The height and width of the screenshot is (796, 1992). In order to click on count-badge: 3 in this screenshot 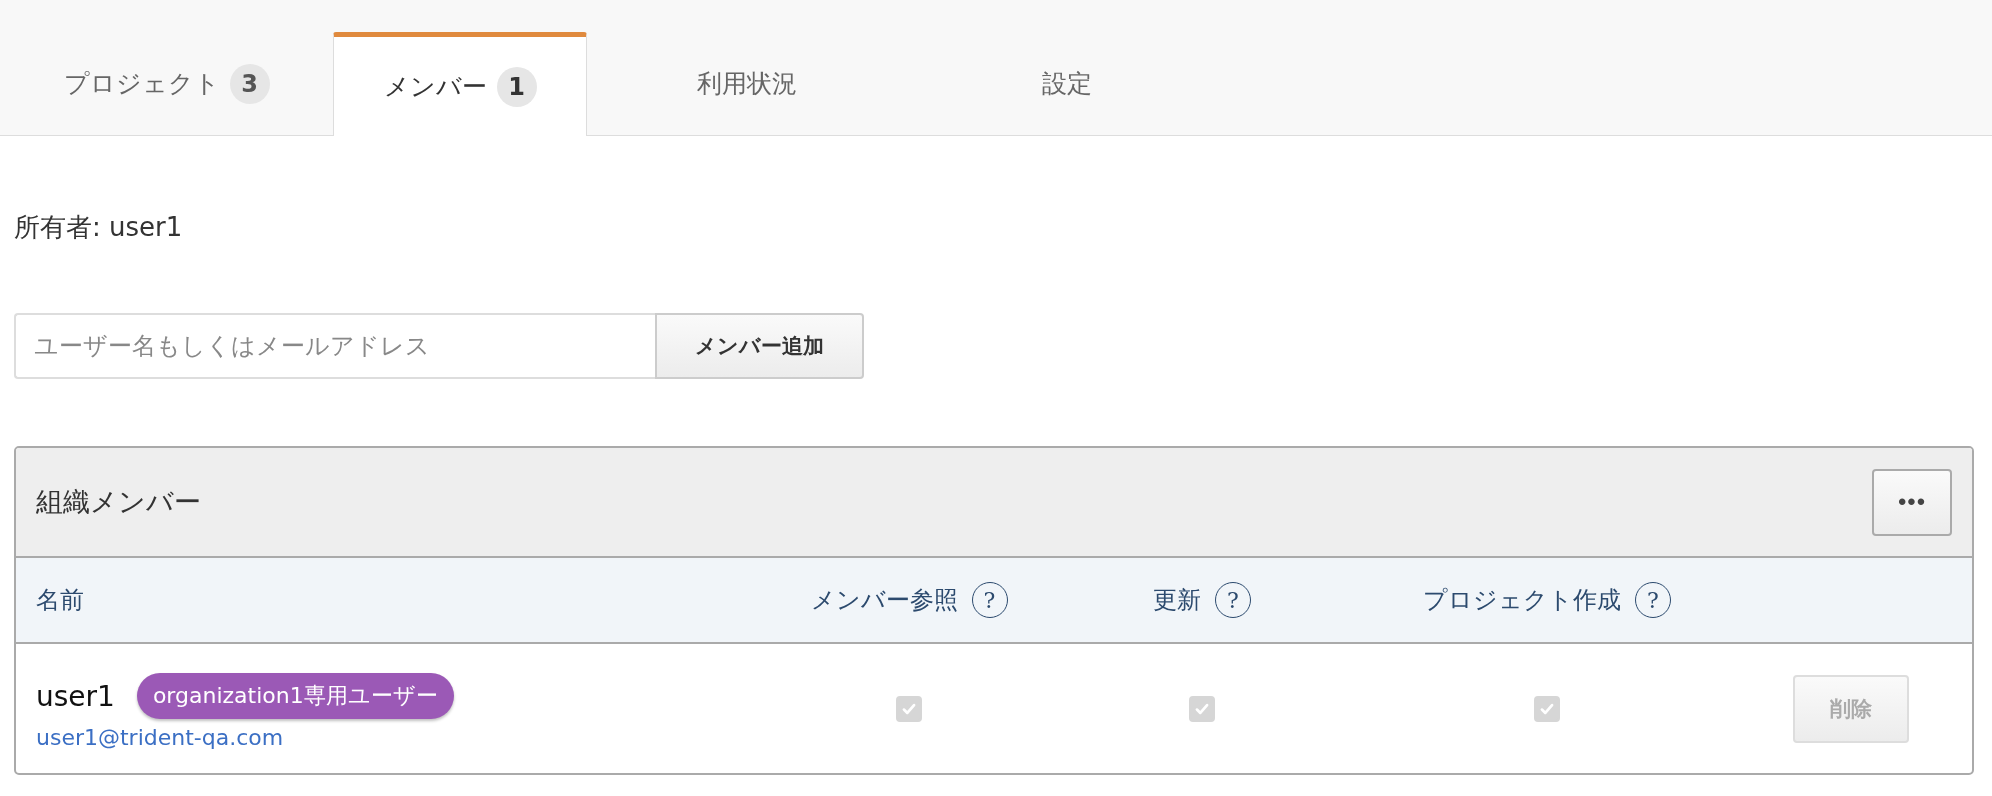, I will do `click(249, 83)`.